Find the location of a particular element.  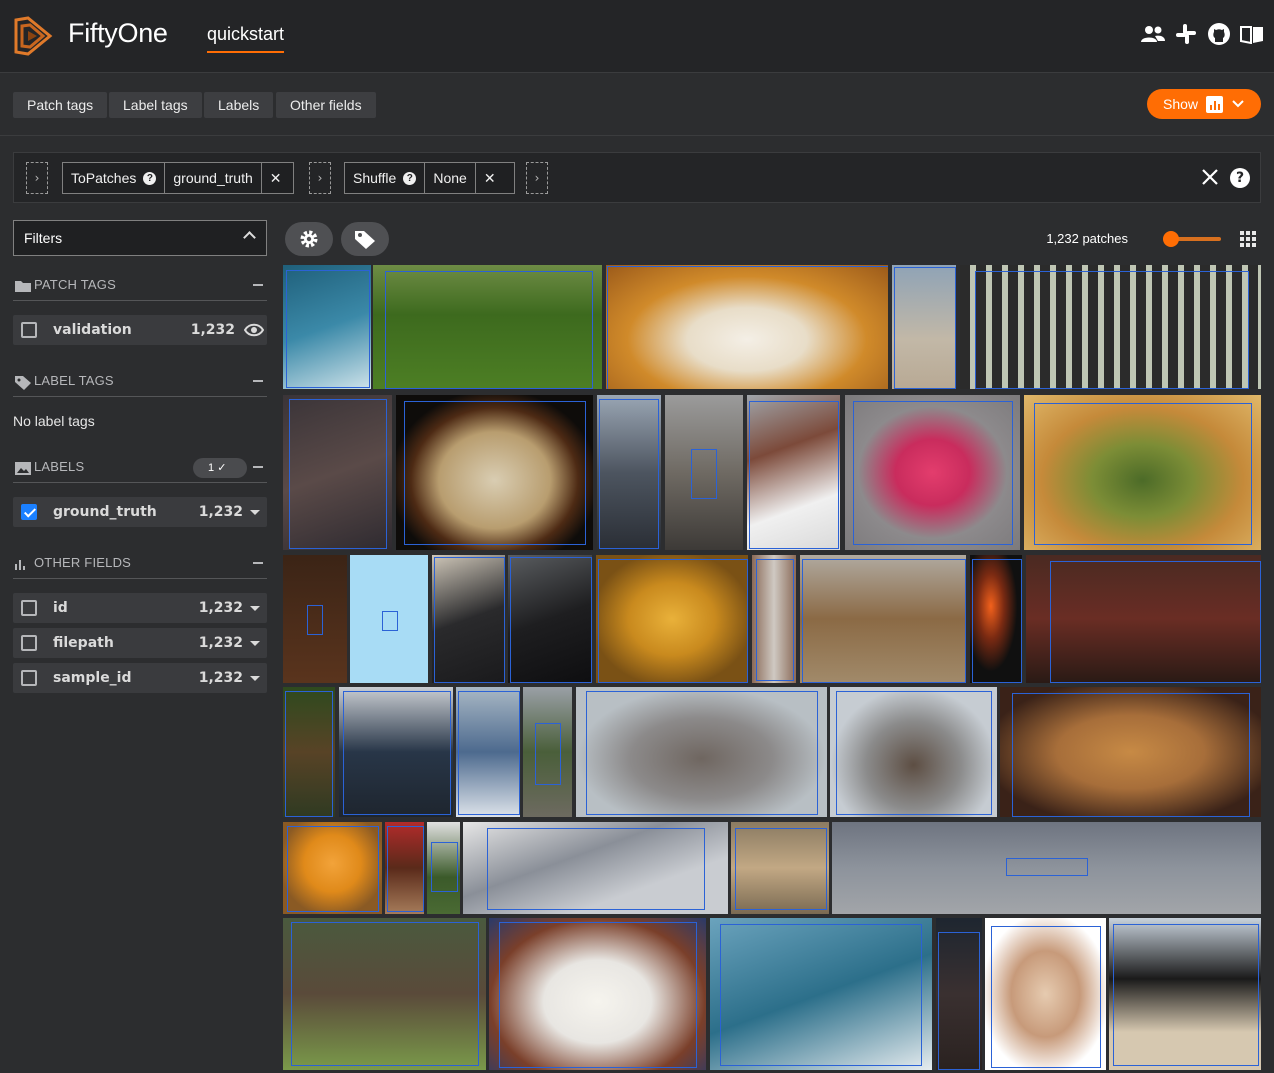

pink-phone-patch is located at coordinates (932, 472).